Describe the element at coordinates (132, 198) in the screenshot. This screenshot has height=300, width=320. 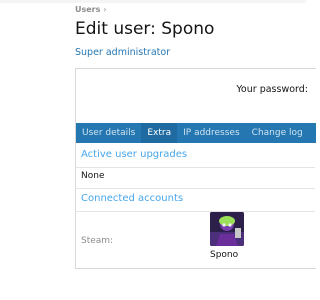
I see `connected-accounts-heading: Connected accounts` at that location.